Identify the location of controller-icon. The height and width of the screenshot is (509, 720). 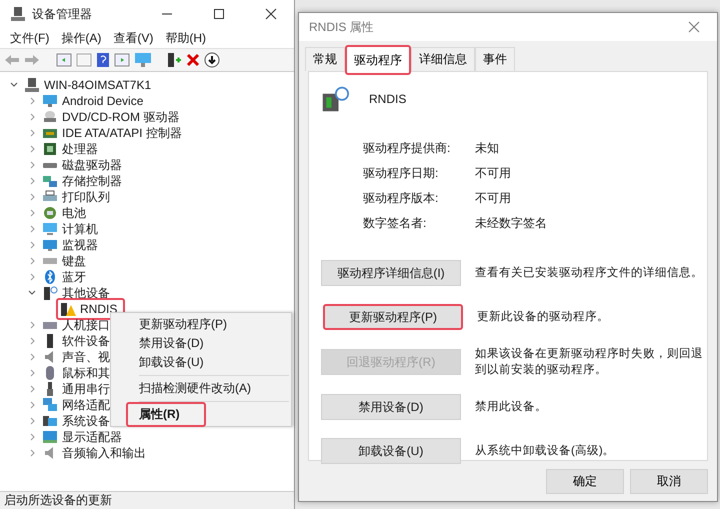
(50, 181).